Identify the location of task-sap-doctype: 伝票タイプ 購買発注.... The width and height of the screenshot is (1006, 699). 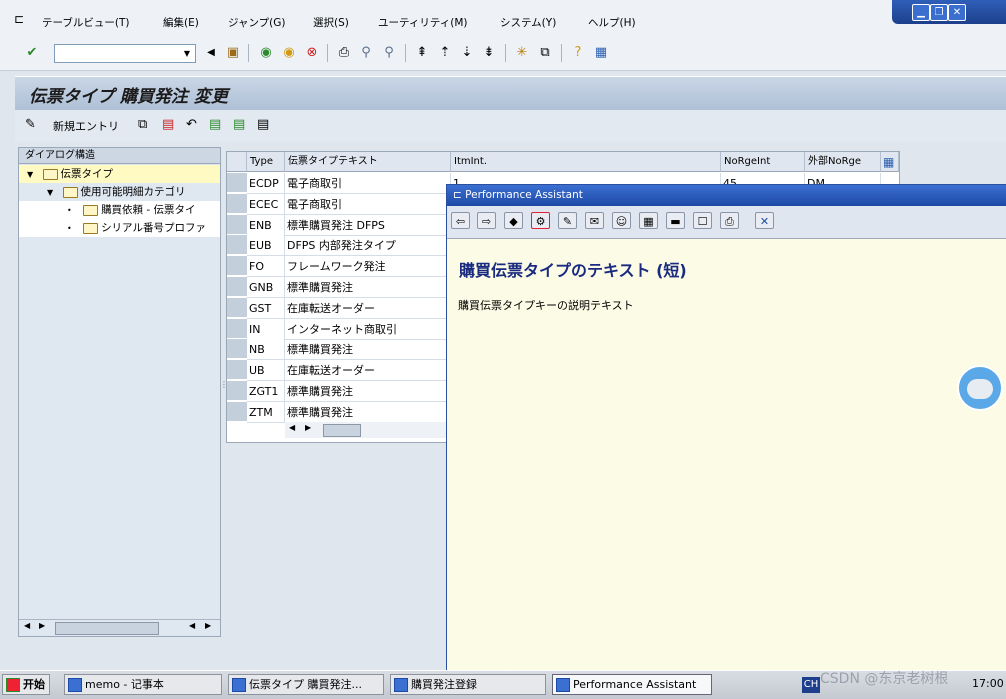
(306, 684).